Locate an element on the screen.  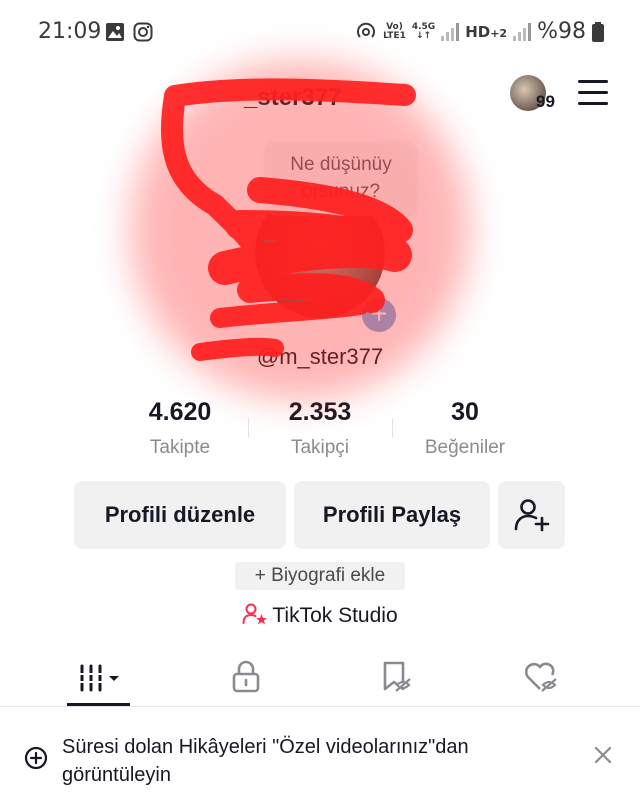
stat-label: Takipçi is located at coordinates (320, 447).